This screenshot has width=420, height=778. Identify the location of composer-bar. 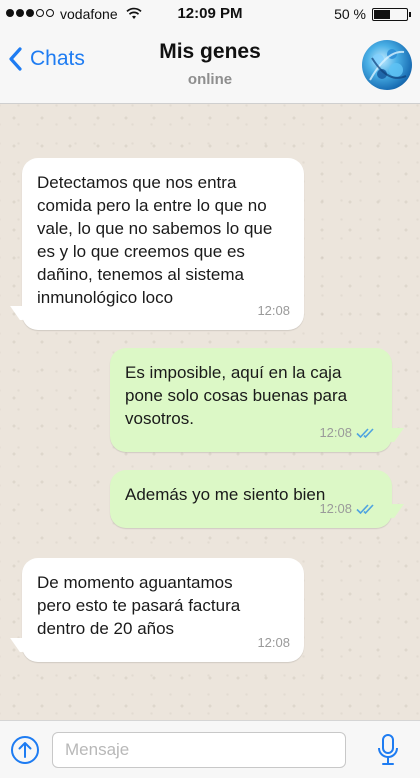
(210, 749).